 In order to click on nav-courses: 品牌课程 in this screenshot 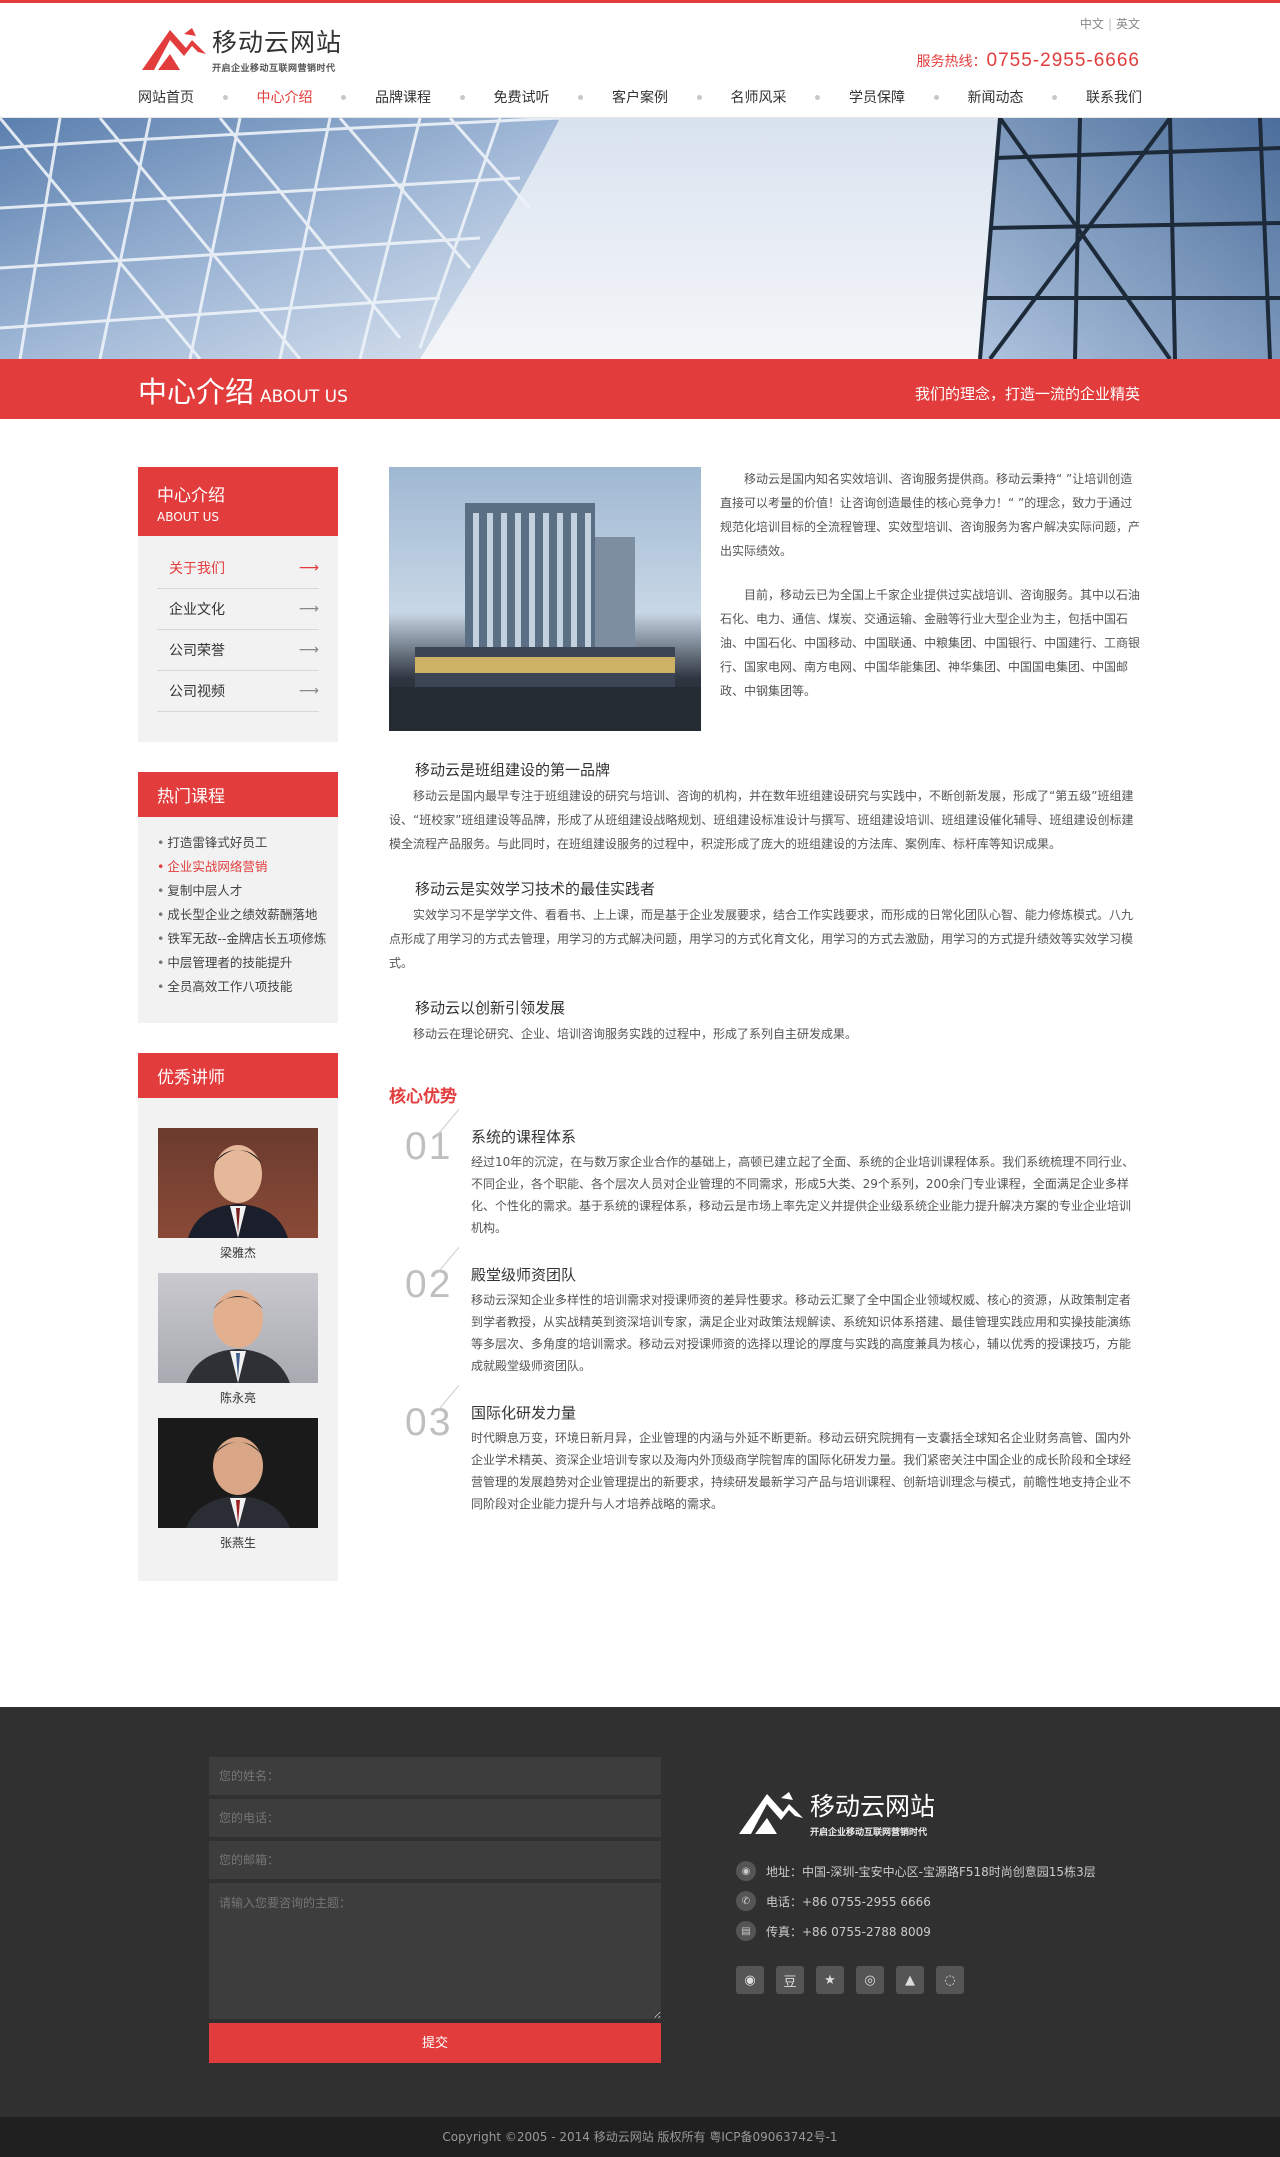, I will do `click(403, 97)`.